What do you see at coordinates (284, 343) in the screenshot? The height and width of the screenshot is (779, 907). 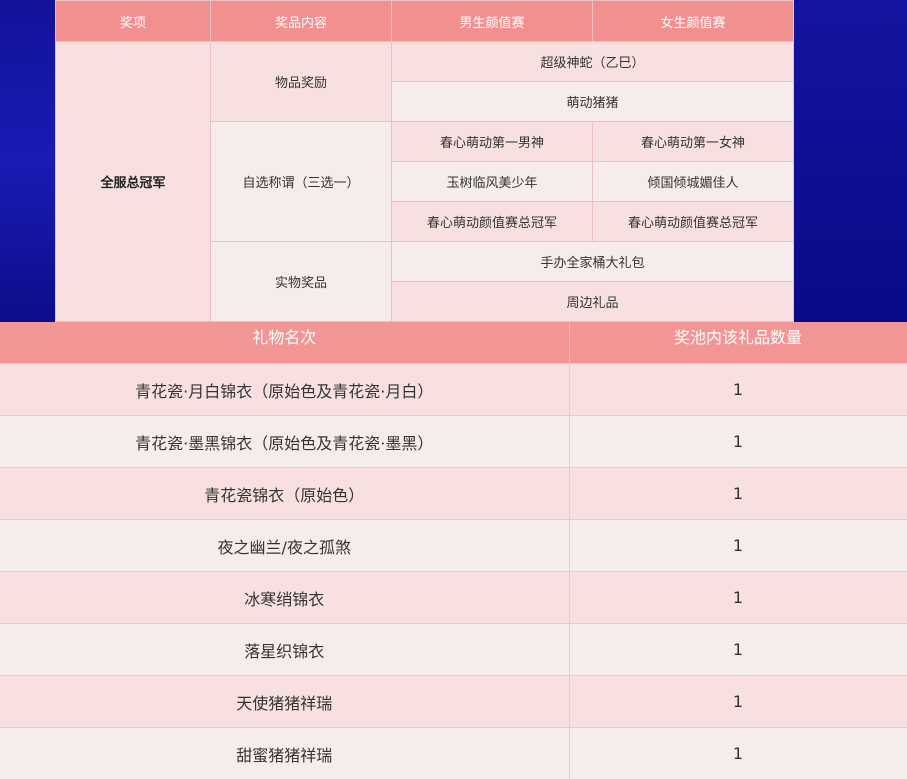 I see `header-gift-rank: 礼物名次` at bounding box center [284, 343].